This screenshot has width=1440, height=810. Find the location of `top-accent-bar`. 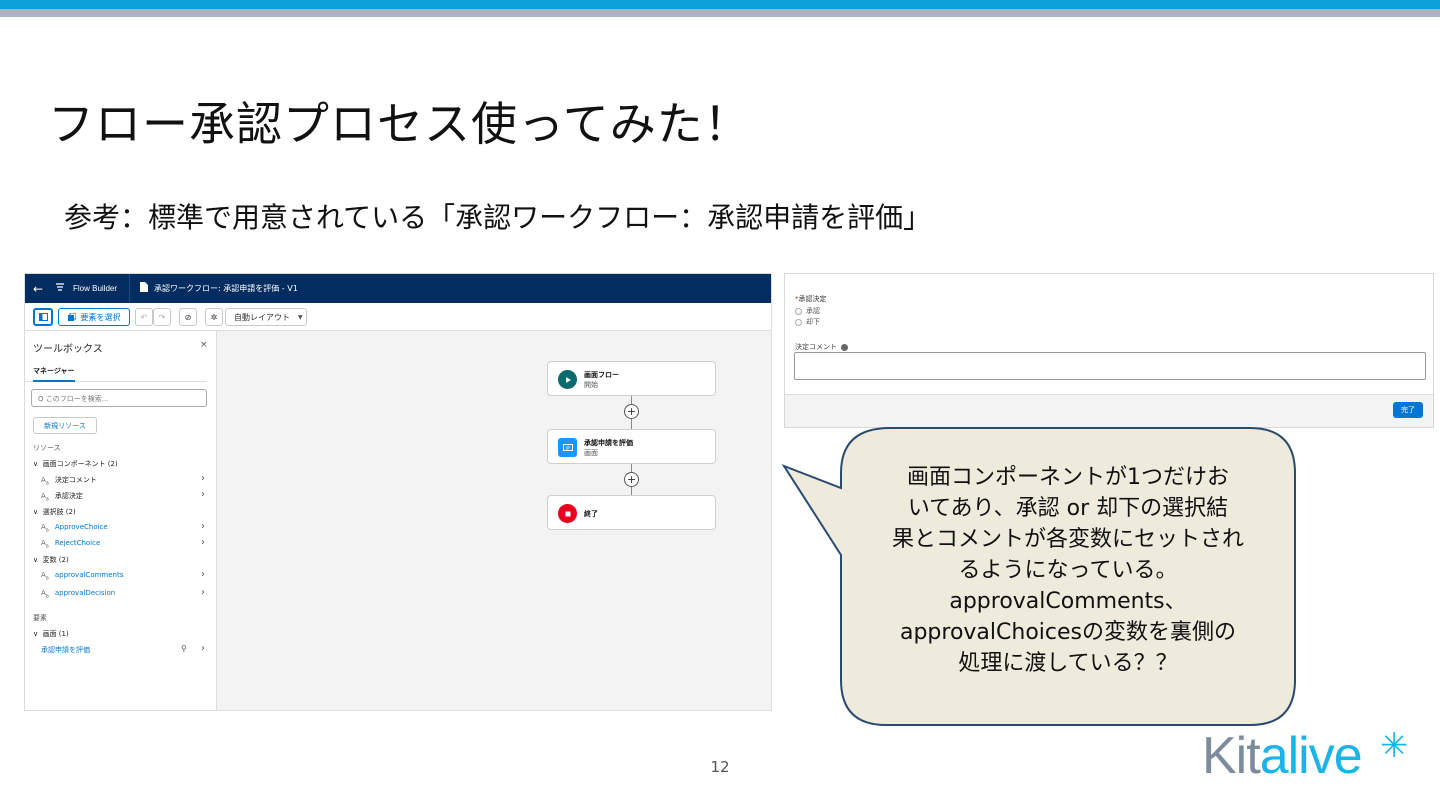

top-accent-bar is located at coordinates (720, 4).